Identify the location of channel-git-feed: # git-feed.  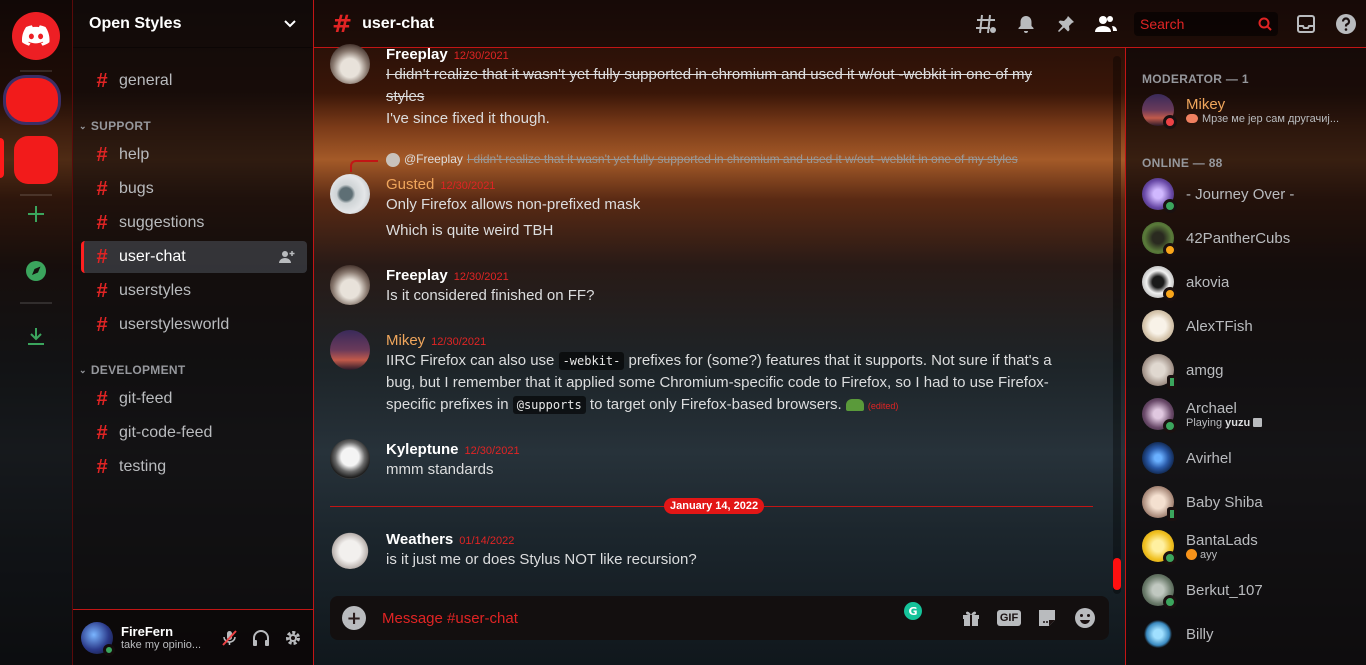
(194, 399).